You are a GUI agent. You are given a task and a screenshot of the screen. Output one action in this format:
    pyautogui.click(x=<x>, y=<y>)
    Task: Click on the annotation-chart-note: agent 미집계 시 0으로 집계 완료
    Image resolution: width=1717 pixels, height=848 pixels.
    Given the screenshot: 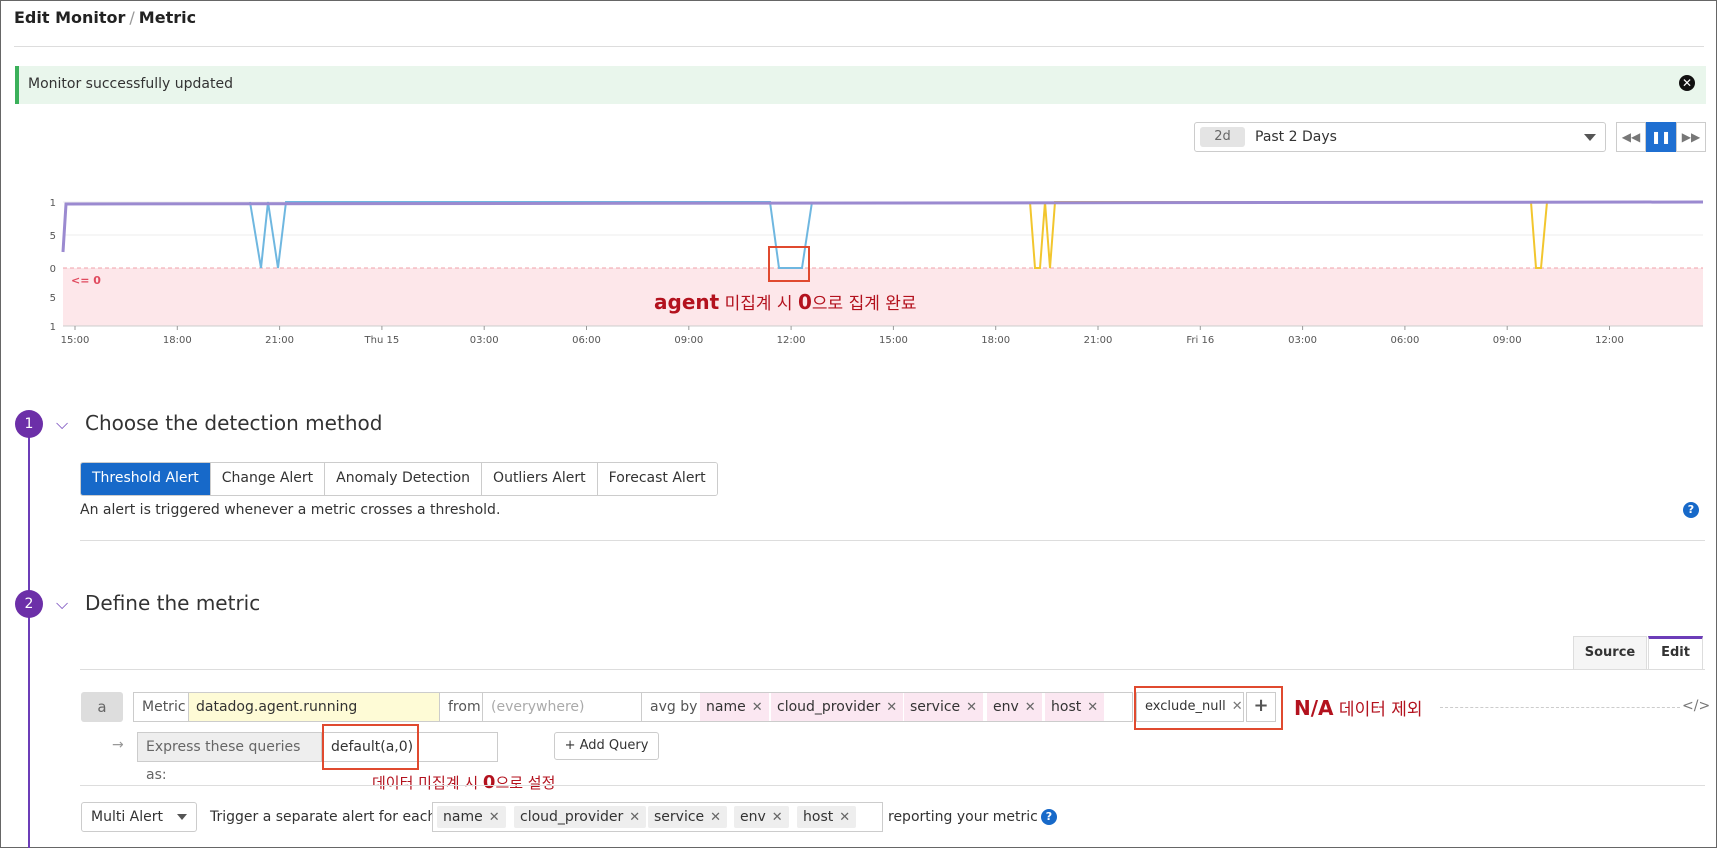 What is the action you would take?
    pyautogui.click(x=785, y=301)
    